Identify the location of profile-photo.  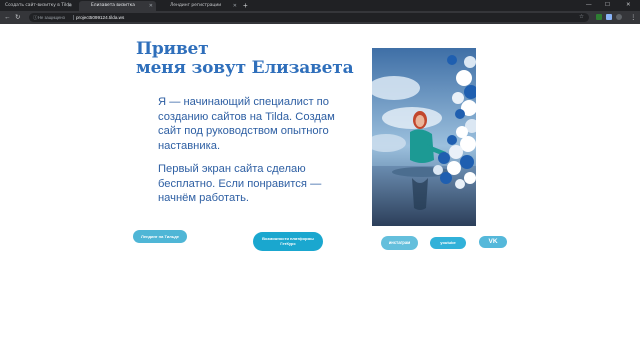
(424, 137).